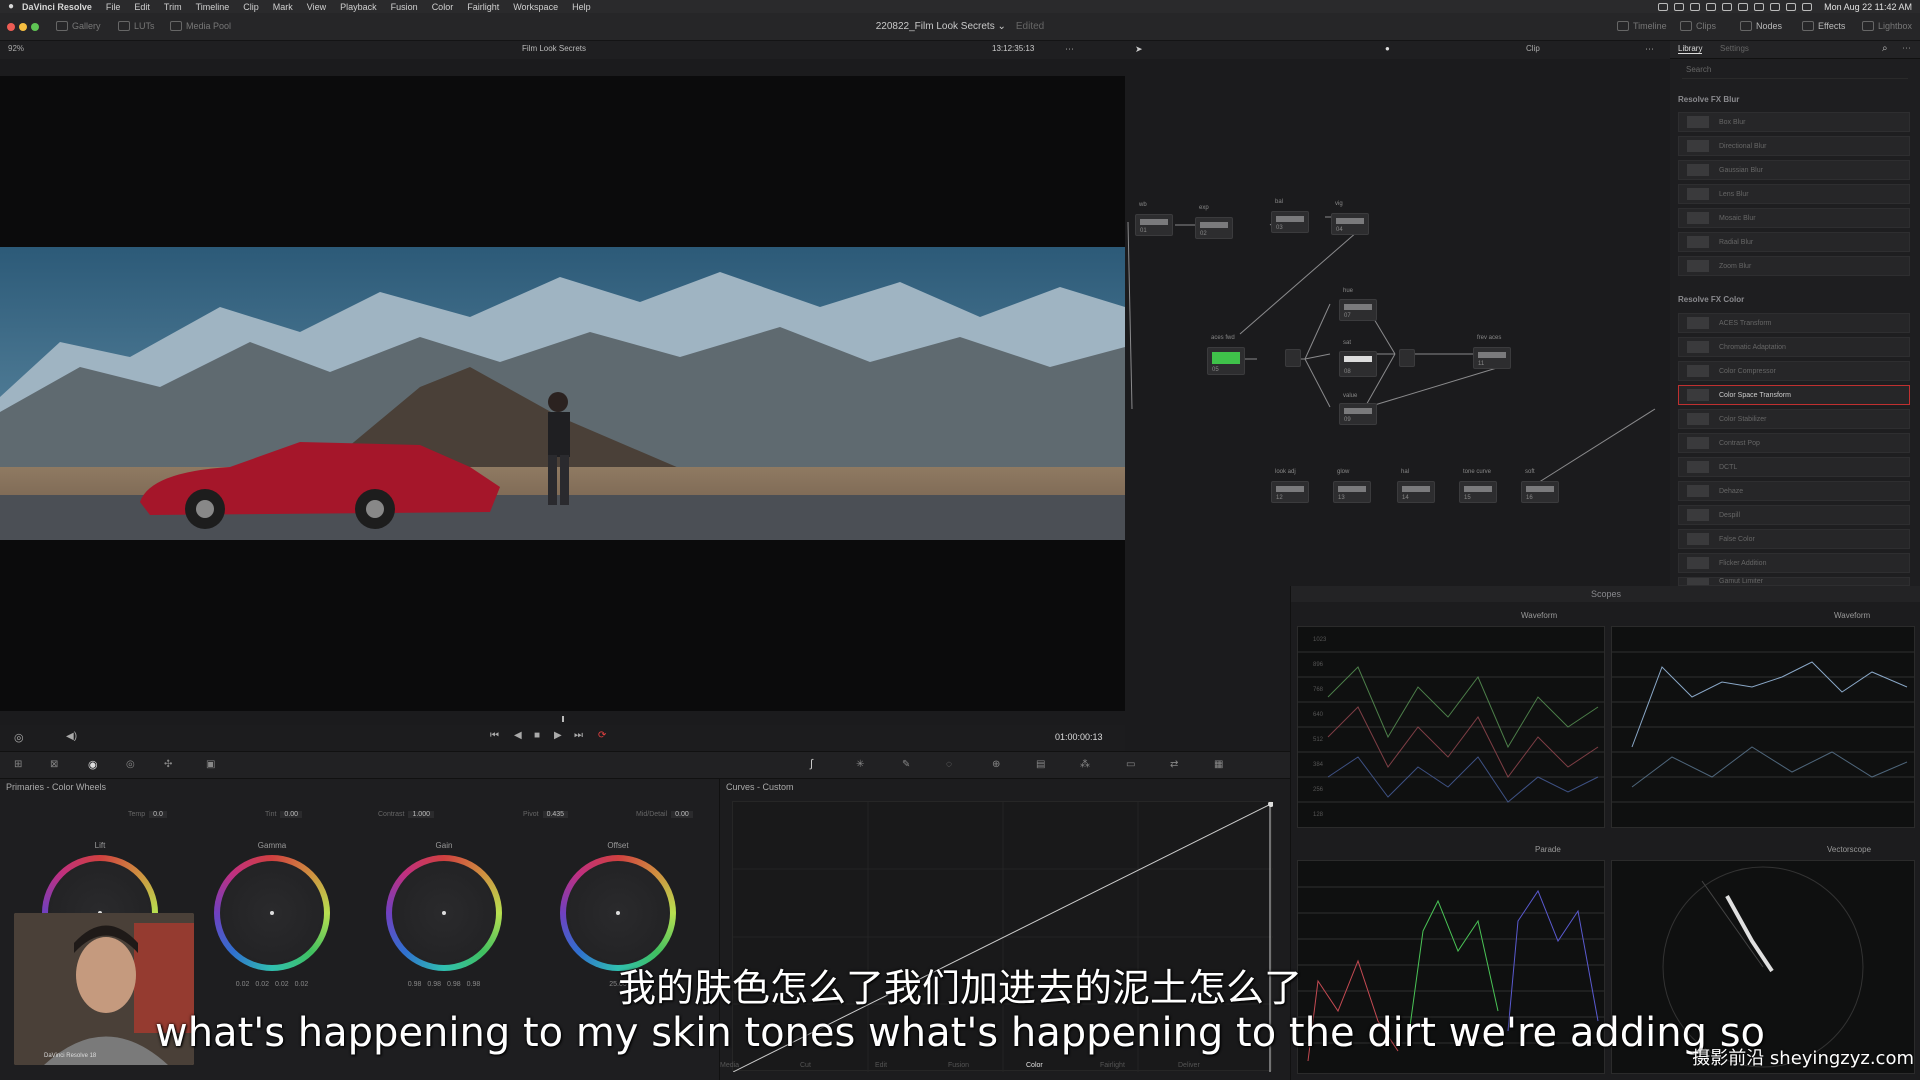  I want to click on section-resolve-fx-blur: Resolve FX Blur, so click(1708, 99).